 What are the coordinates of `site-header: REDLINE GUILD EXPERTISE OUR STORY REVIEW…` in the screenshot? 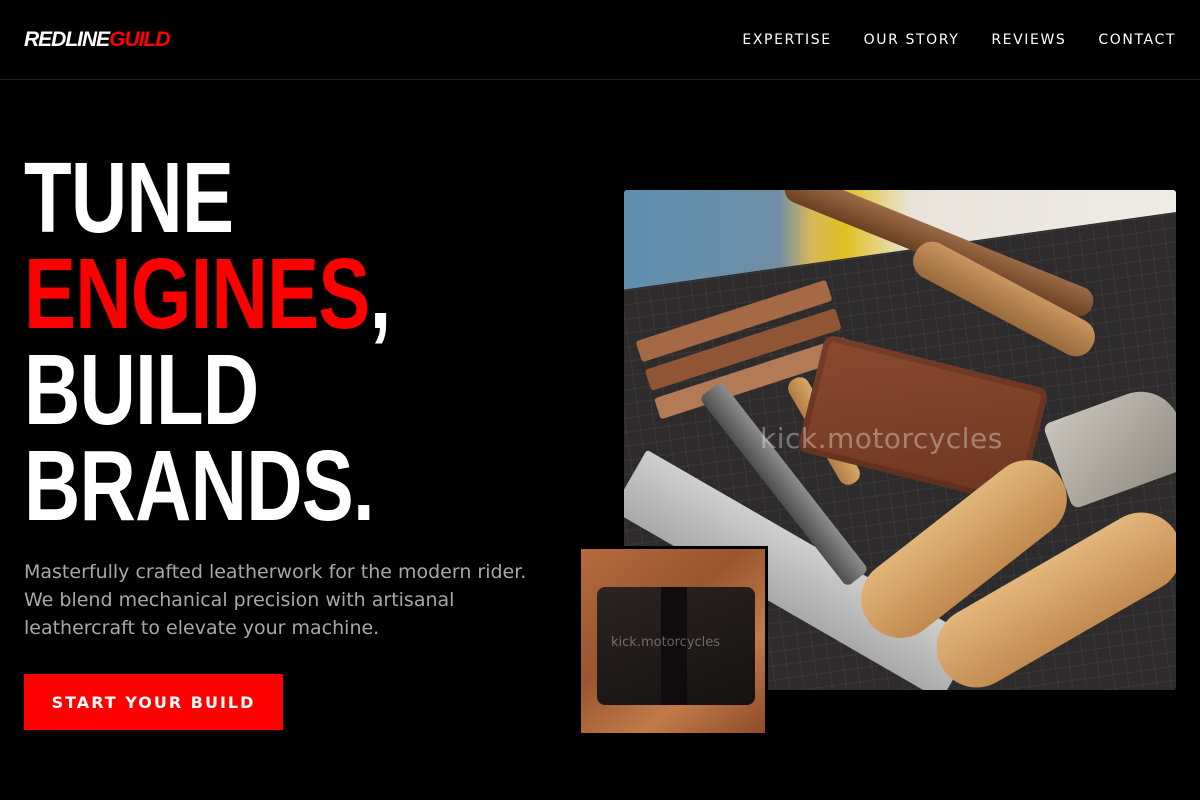 It's located at (600, 40).